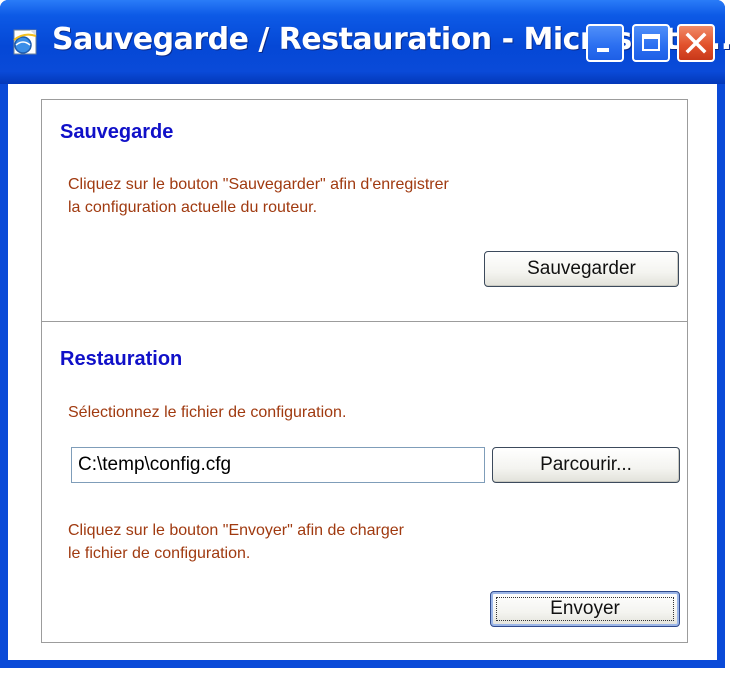  I want to click on send-button: Envoyer, so click(585, 609).